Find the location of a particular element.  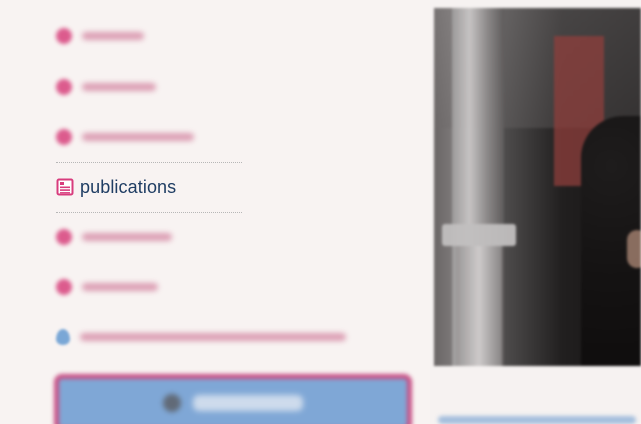

photo-detail is located at coordinates (634, 249).